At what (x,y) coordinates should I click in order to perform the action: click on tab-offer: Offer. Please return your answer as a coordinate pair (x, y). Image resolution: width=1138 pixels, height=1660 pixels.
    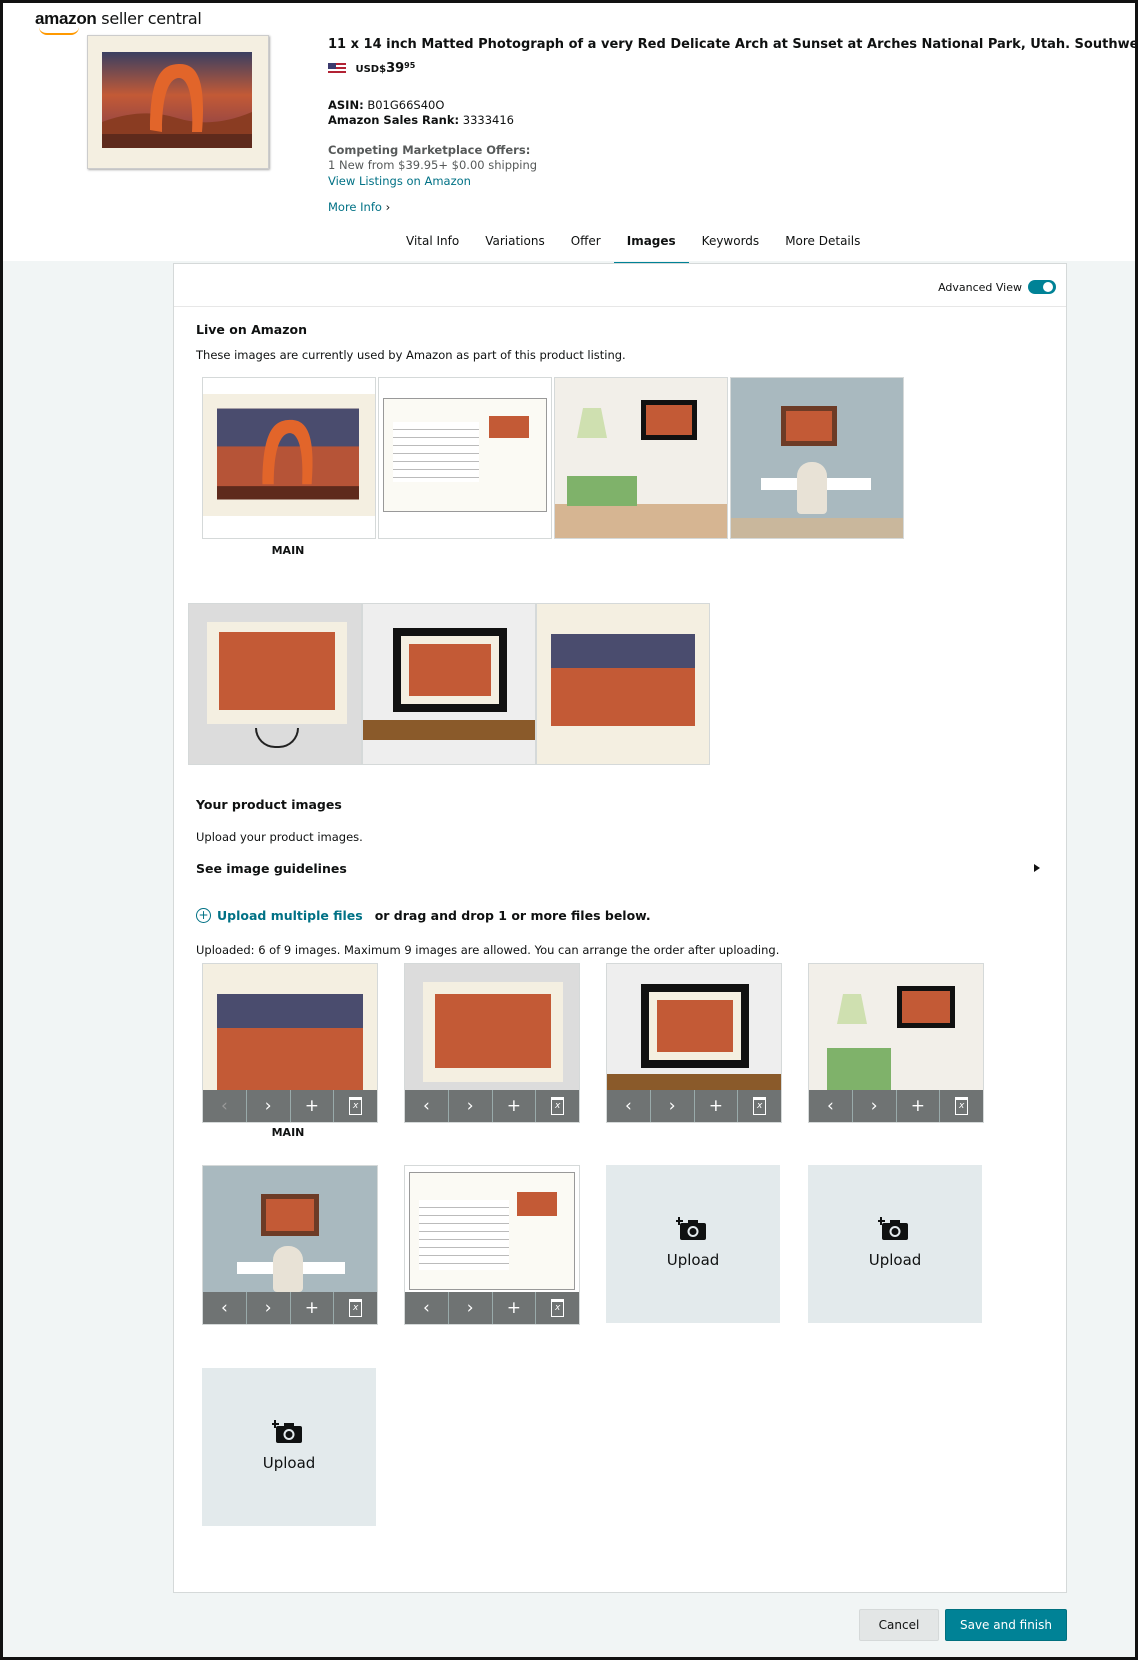
    Looking at the image, I should click on (586, 244).